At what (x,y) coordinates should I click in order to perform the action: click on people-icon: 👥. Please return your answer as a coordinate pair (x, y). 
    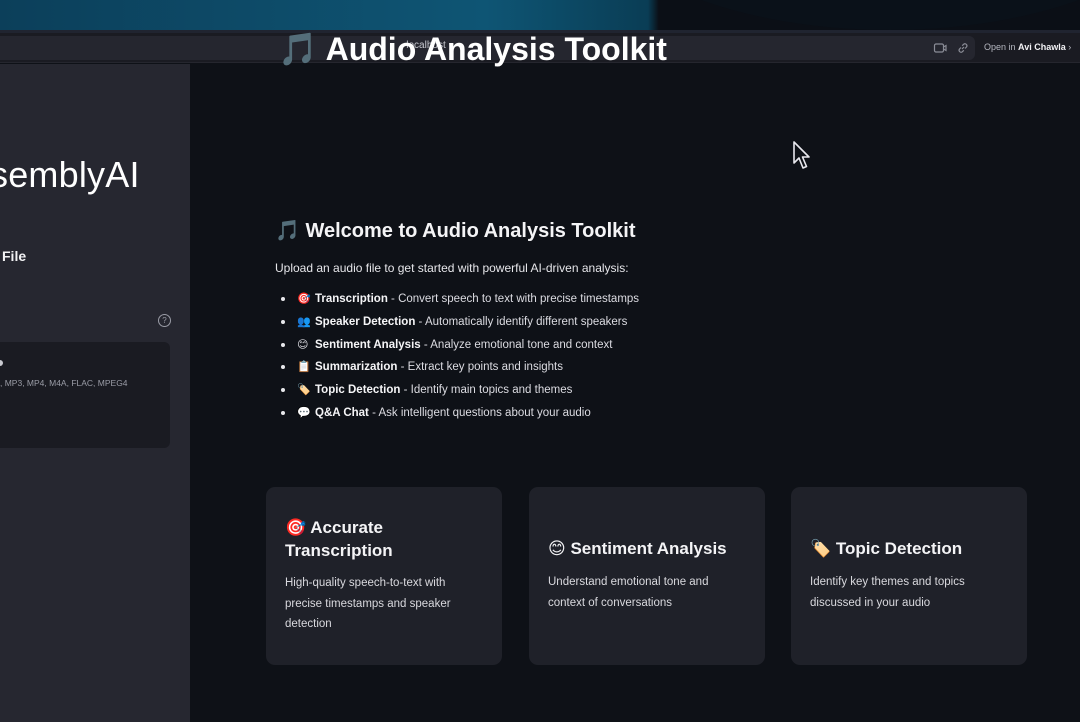
    Looking at the image, I should click on (304, 321).